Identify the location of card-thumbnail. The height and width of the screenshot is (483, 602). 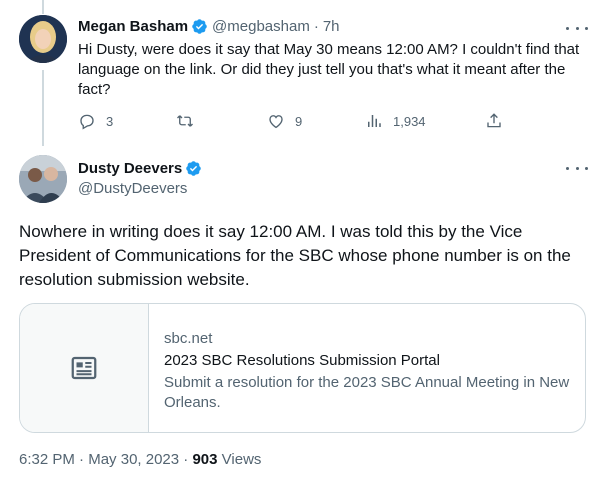
(84, 368).